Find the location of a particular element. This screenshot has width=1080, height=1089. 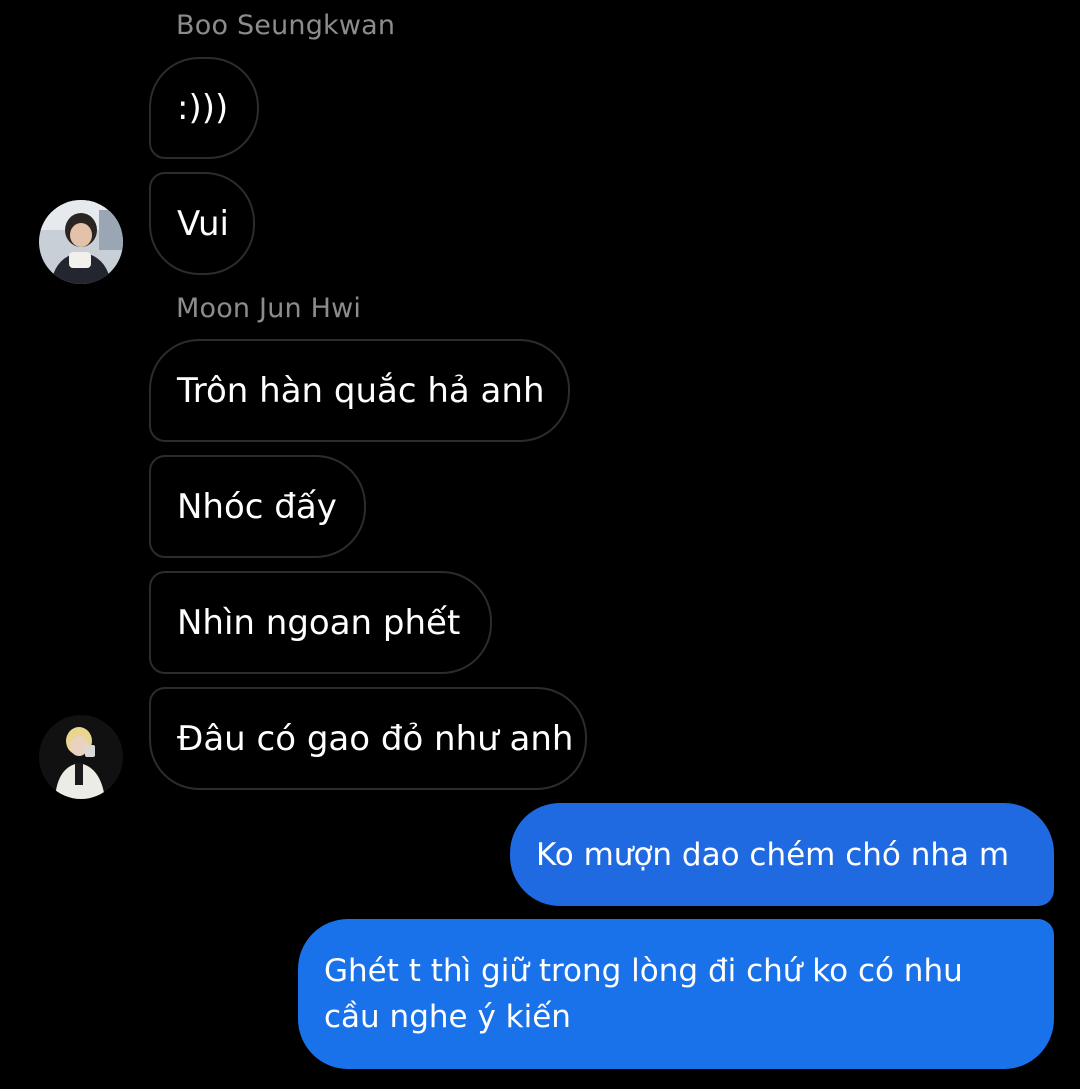

message-text: Đâu có gao đỏ như anh is located at coordinates (375, 738).